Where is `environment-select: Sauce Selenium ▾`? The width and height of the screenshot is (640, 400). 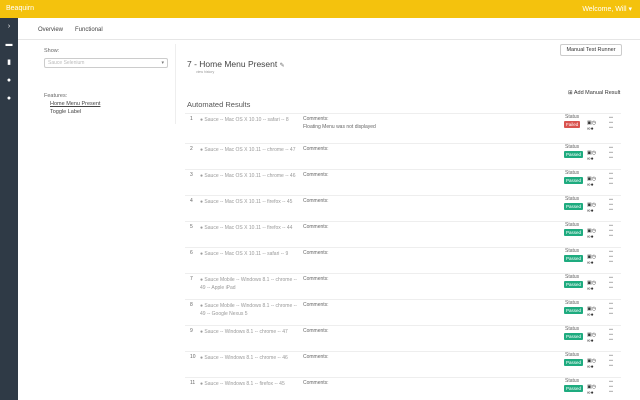 environment-select: Sauce Selenium ▾ is located at coordinates (106, 63).